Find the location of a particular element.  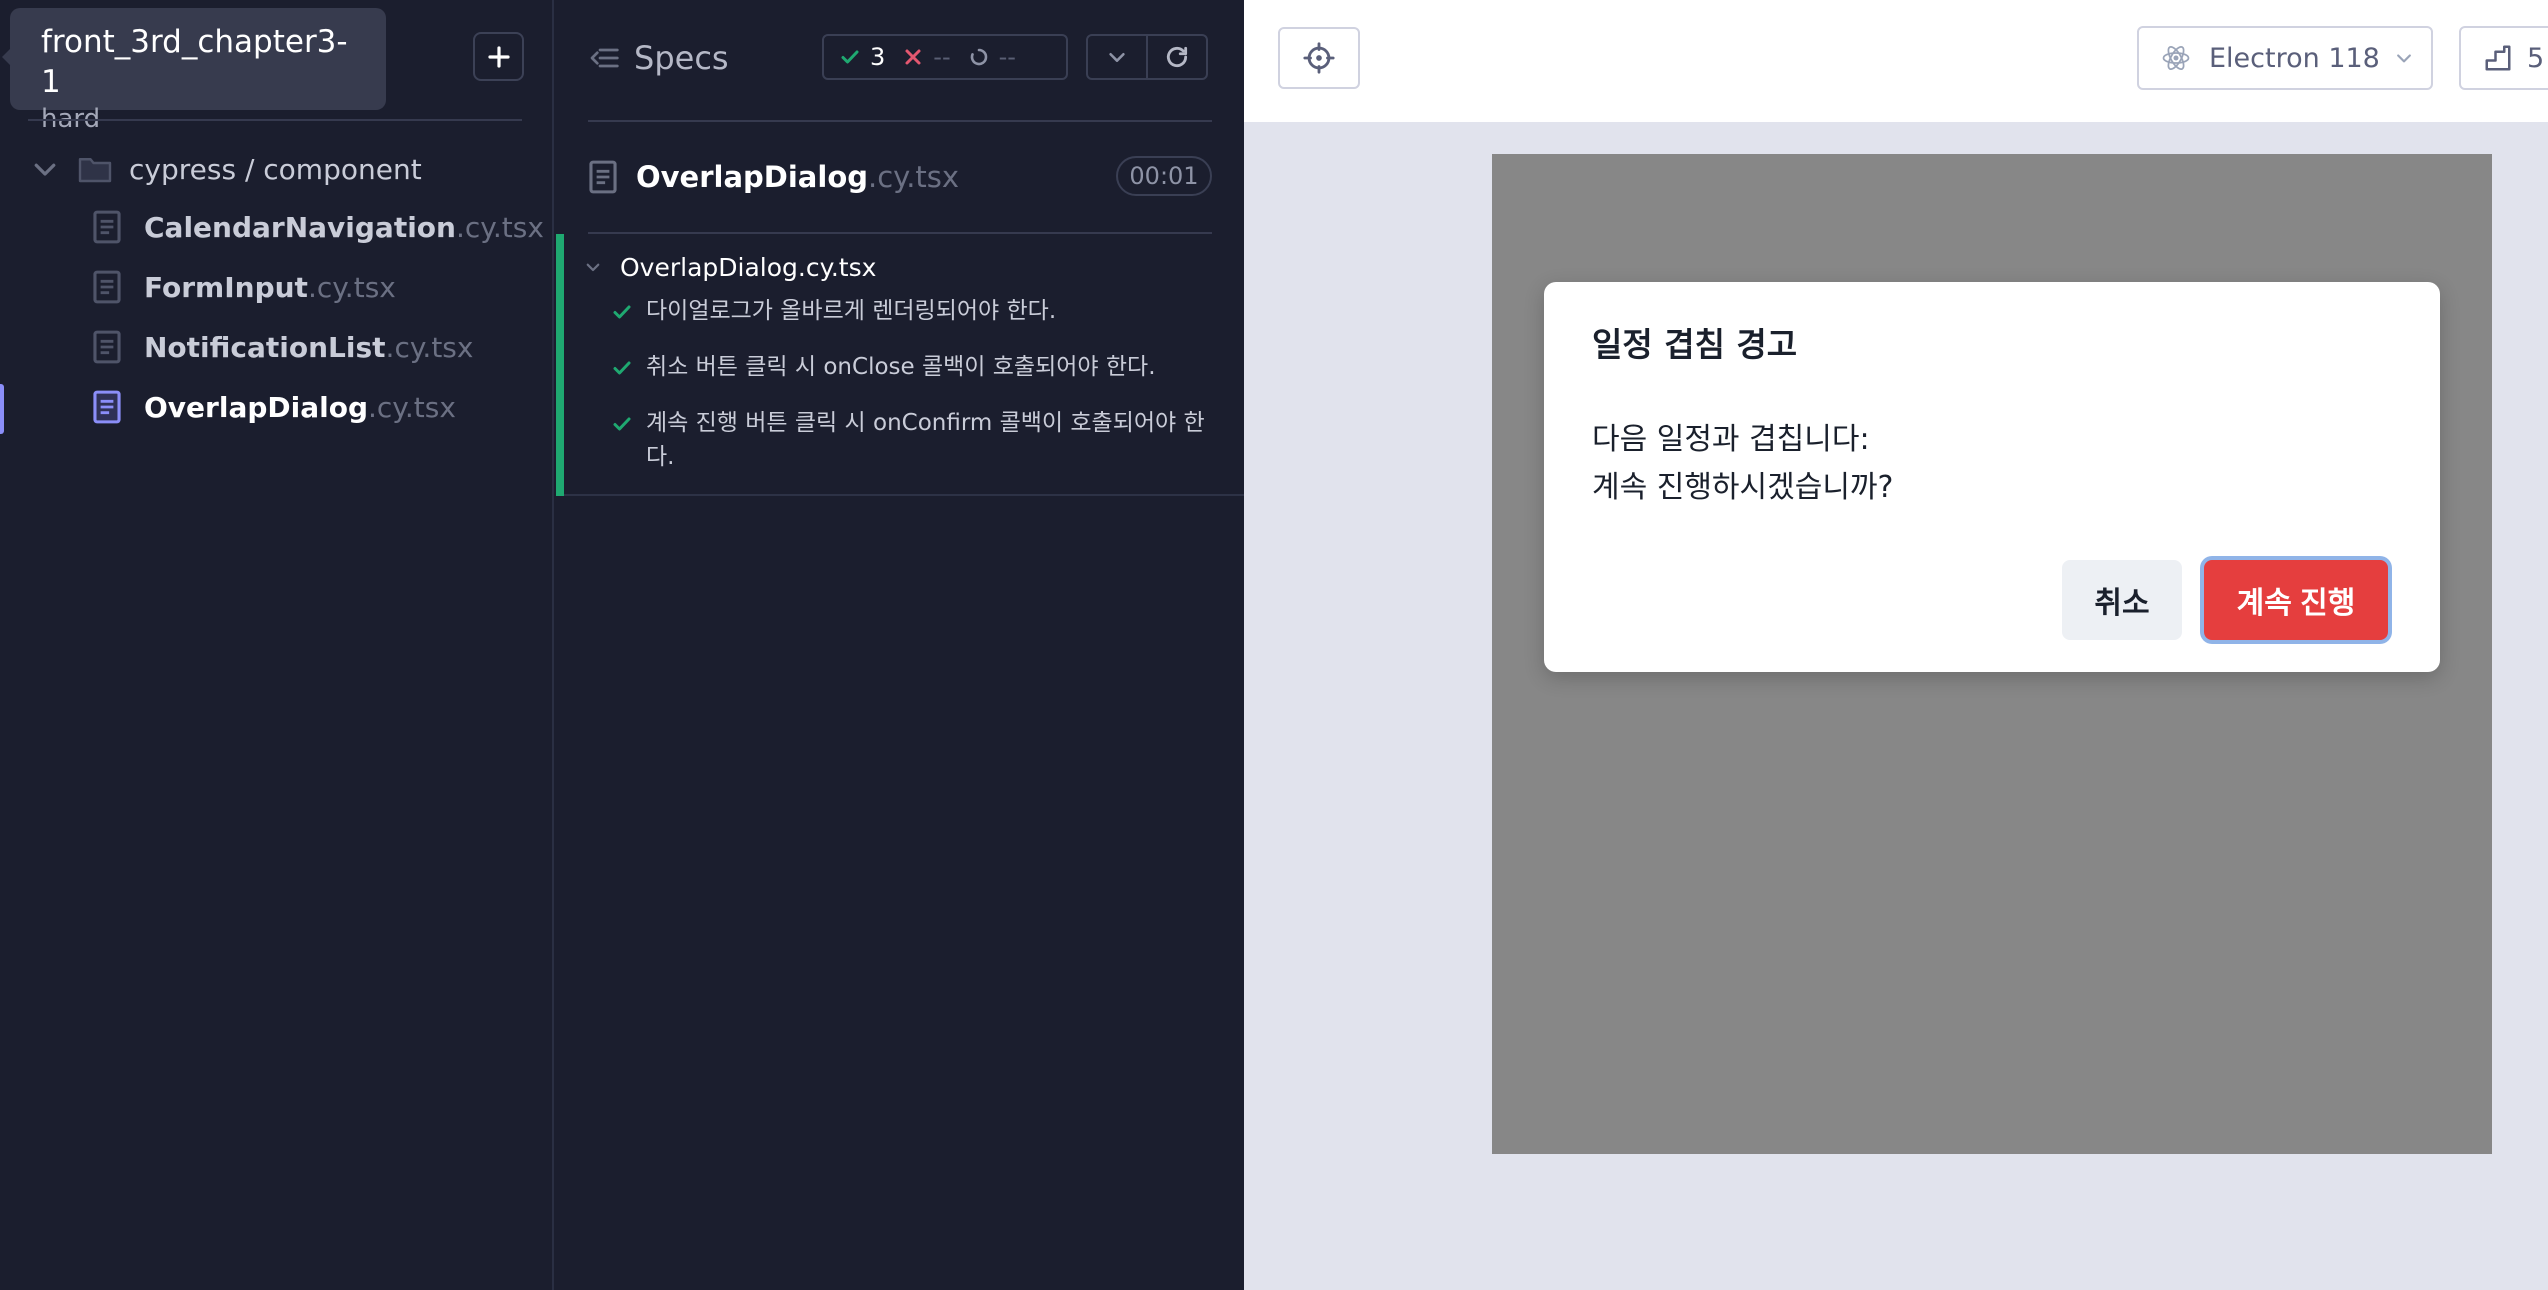

running-spec: OverlapDialog.cy.tsx is located at coordinates (773, 177).